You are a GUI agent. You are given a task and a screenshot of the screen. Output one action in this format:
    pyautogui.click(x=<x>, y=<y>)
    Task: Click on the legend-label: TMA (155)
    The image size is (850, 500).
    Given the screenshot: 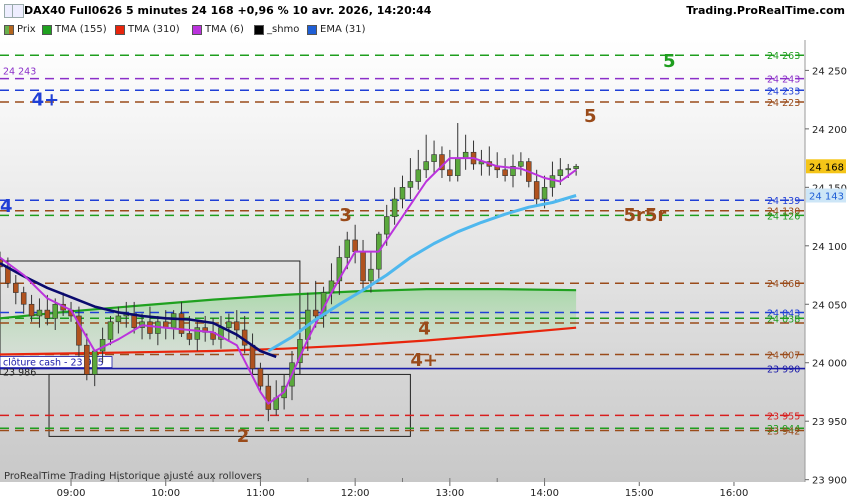 What is the action you would take?
    pyautogui.click(x=81, y=29)
    